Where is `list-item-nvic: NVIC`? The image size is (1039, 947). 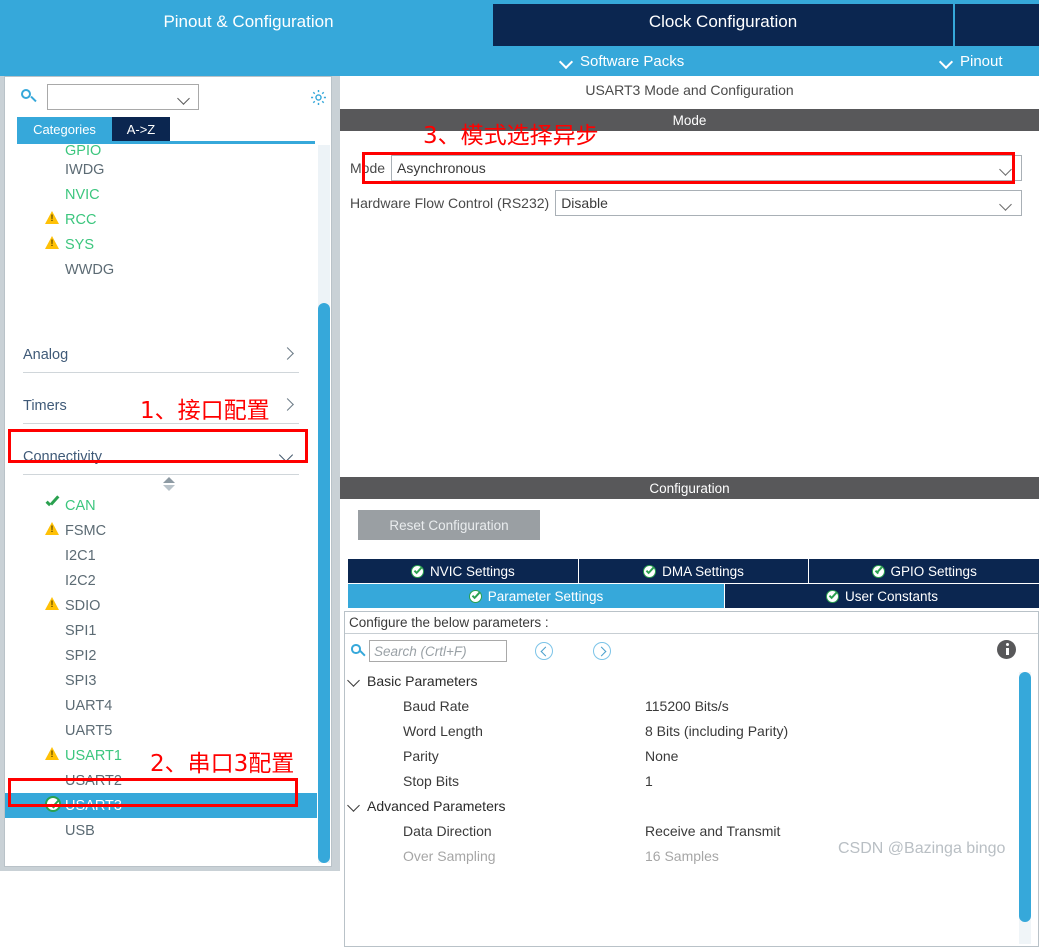 list-item-nvic: NVIC is located at coordinates (161, 194).